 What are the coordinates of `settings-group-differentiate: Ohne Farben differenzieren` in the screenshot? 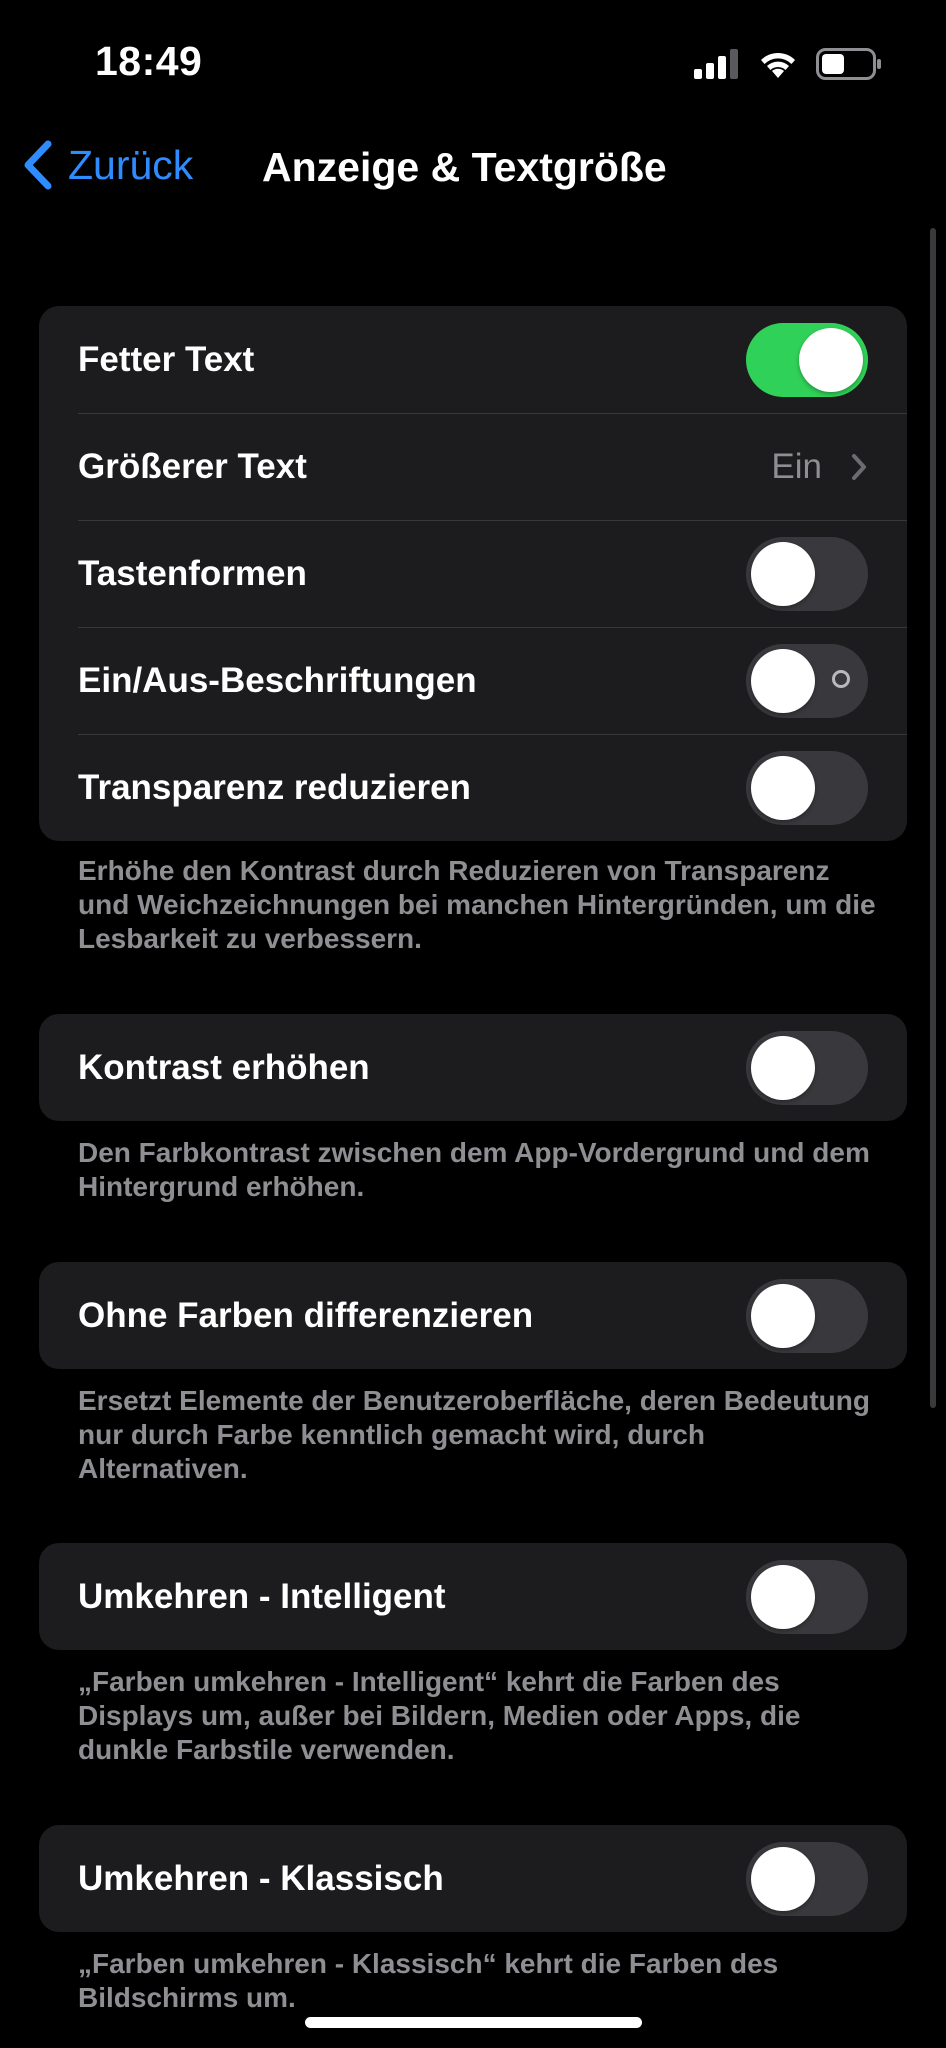 It's located at (473, 1315).